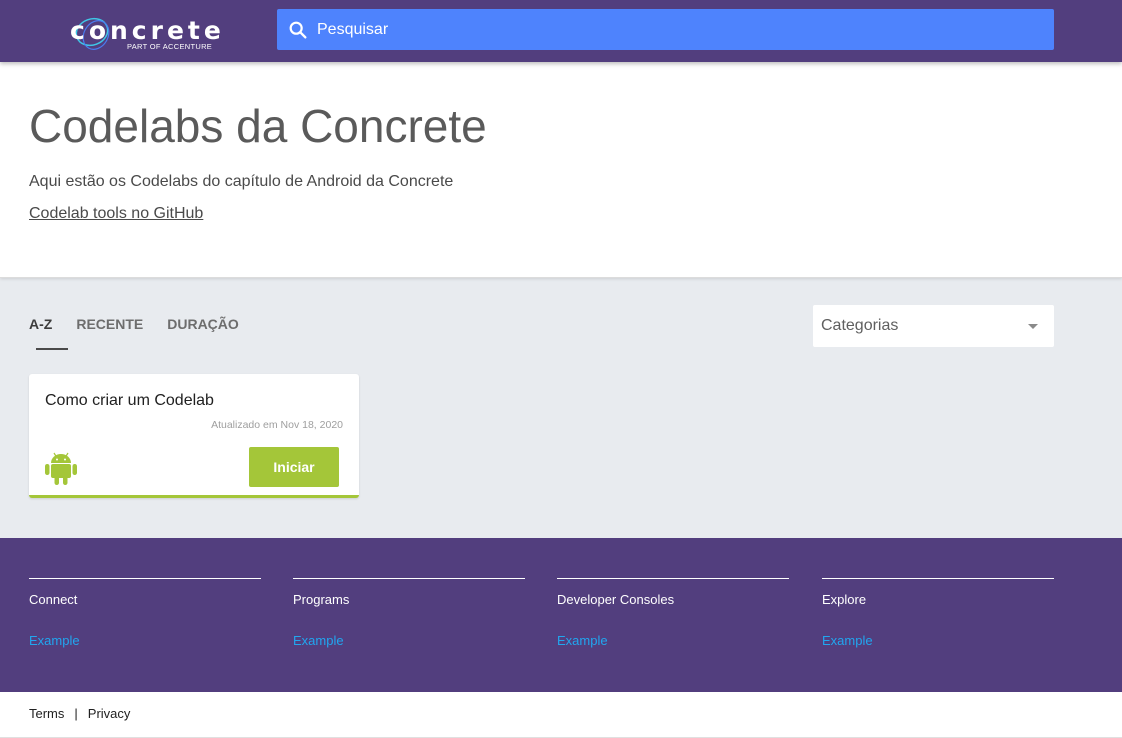 This screenshot has height=738, width=1122. Describe the element at coordinates (617, 29) in the screenshot. I see `search-input` at that location.